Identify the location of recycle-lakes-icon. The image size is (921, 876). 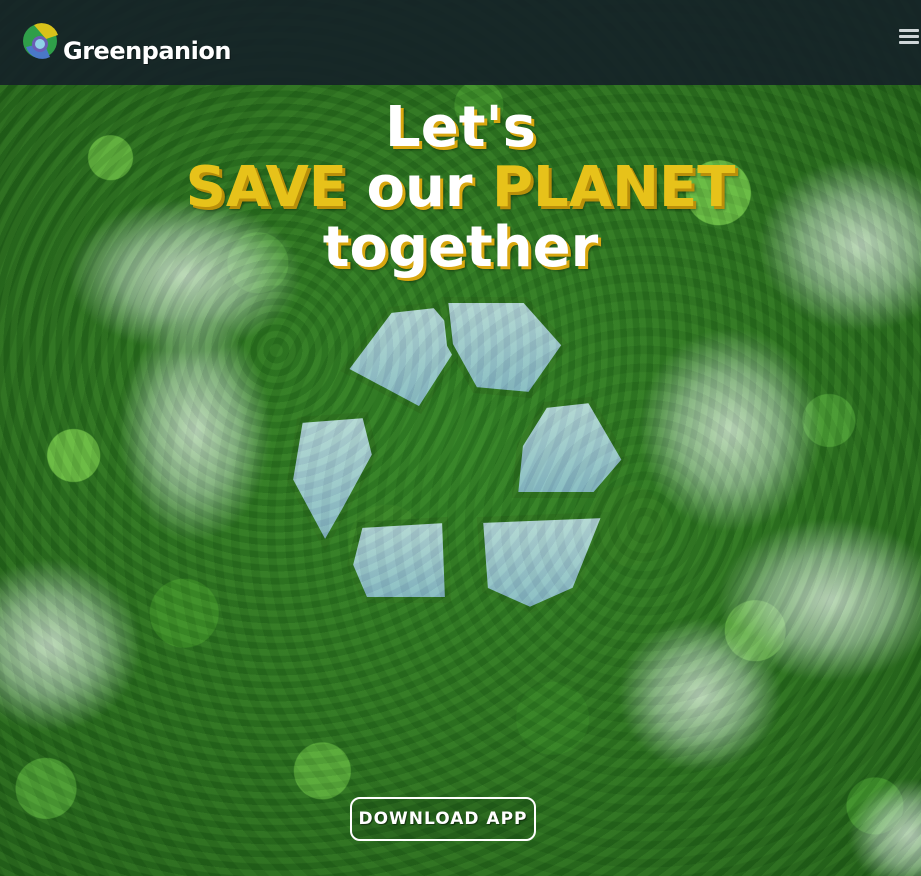
(457, 455).